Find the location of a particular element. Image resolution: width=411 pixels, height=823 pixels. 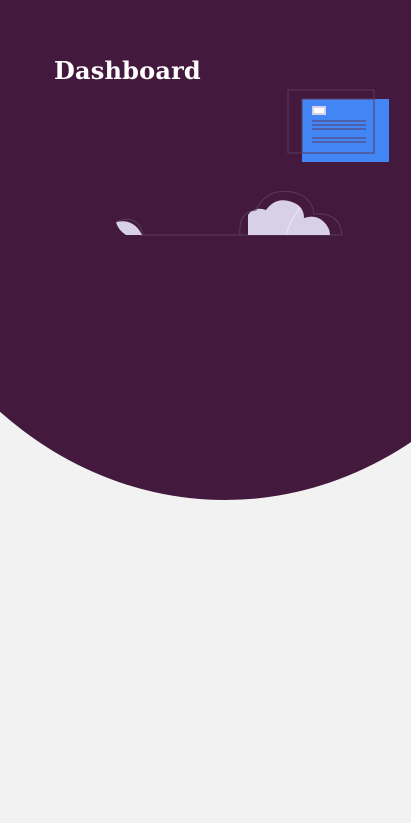

plant-leaf-icon is located at coordinates (130, 227).